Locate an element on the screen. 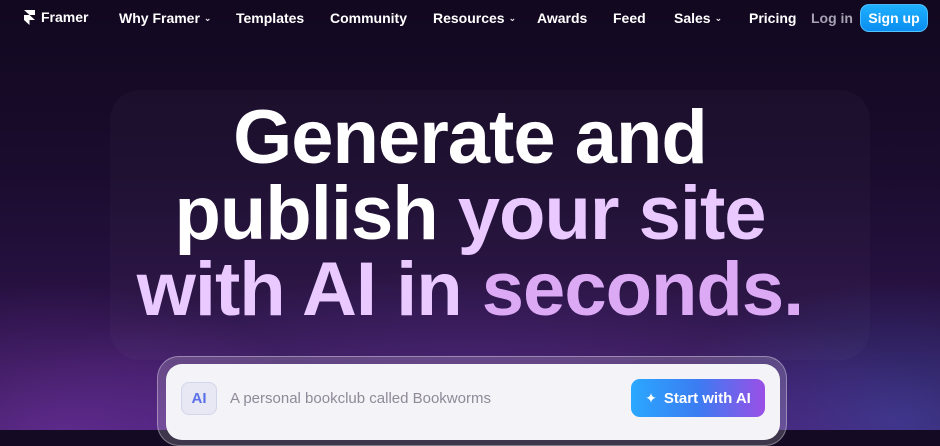  nav-why-framer: Why Framer ⌄ is located at coordinates (165, 18).